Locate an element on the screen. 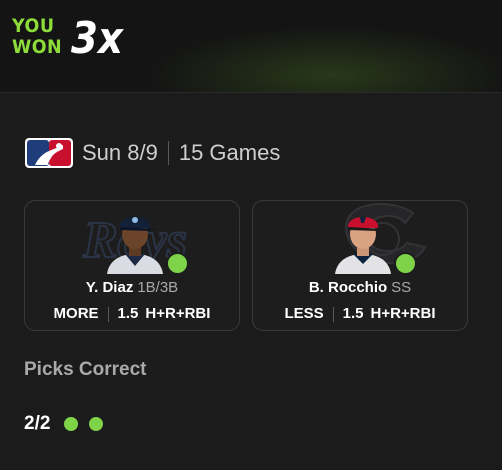 This screenshot has width=502, height=470. pick-direction: MORE is located at coordinates (76, 313).